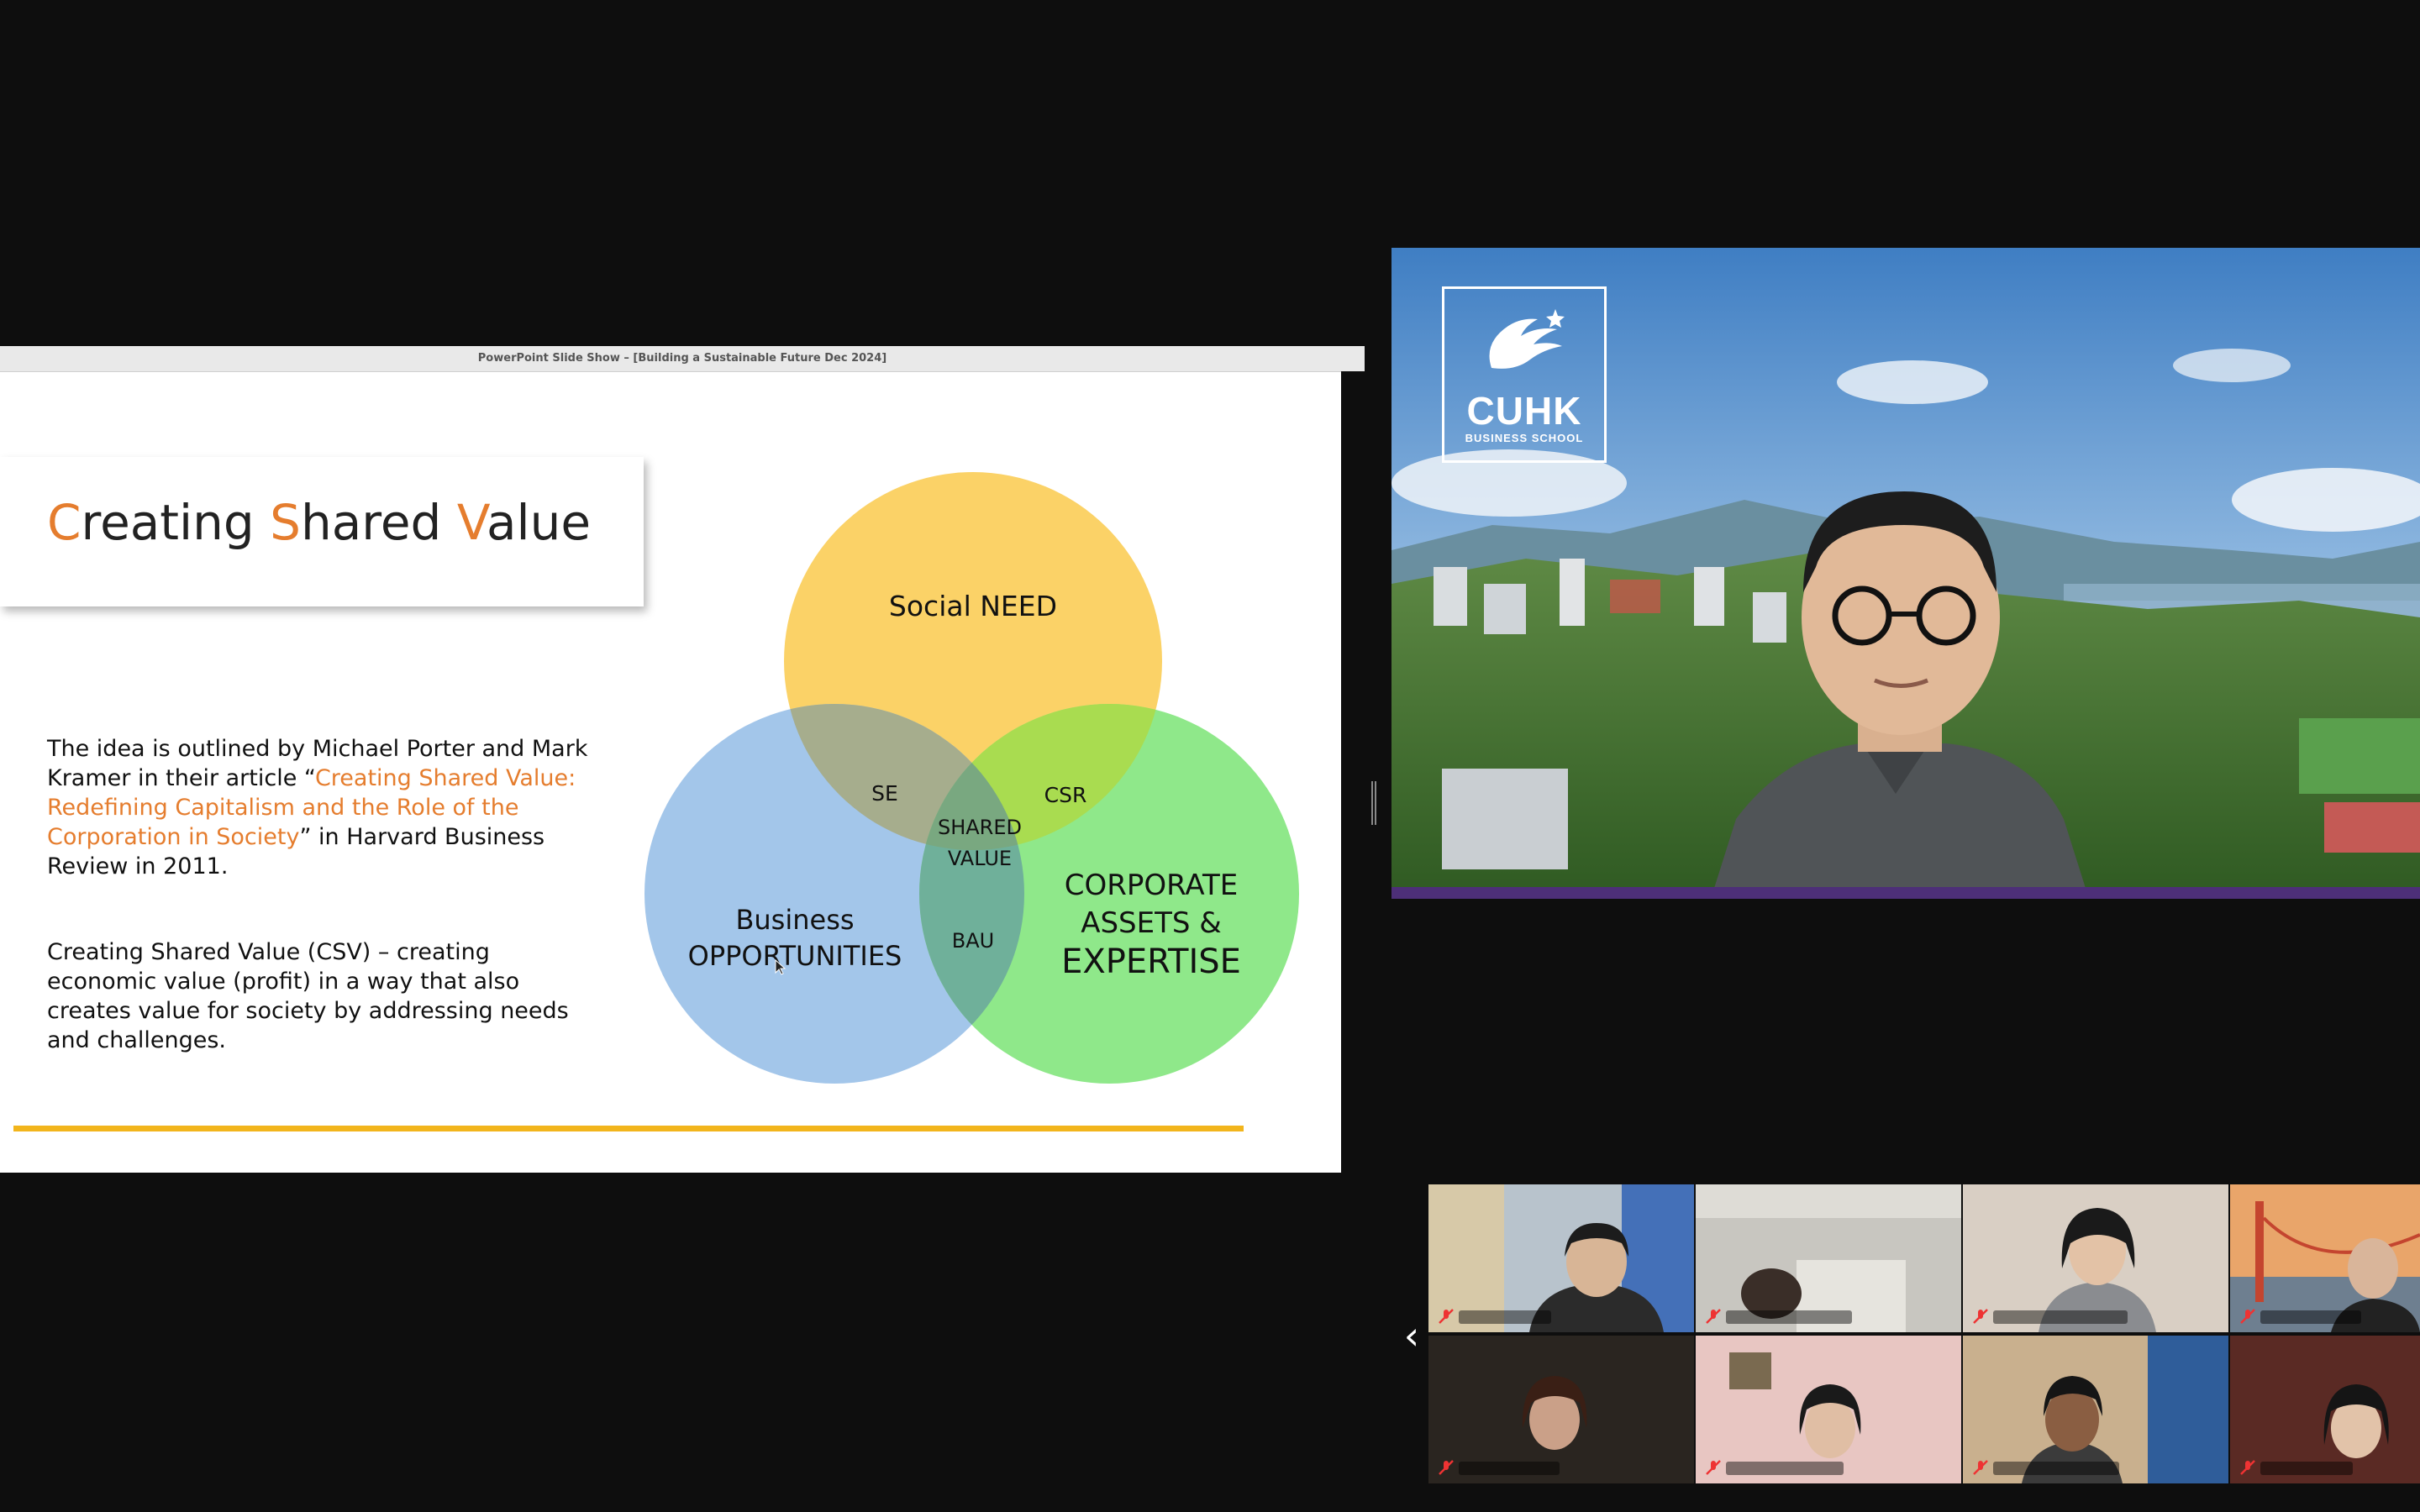 The image size is (2420, 1512). Describe the element at coordinates (1527, 339) in the screenshot. I see `phoenix-emblem-icon` at that location.